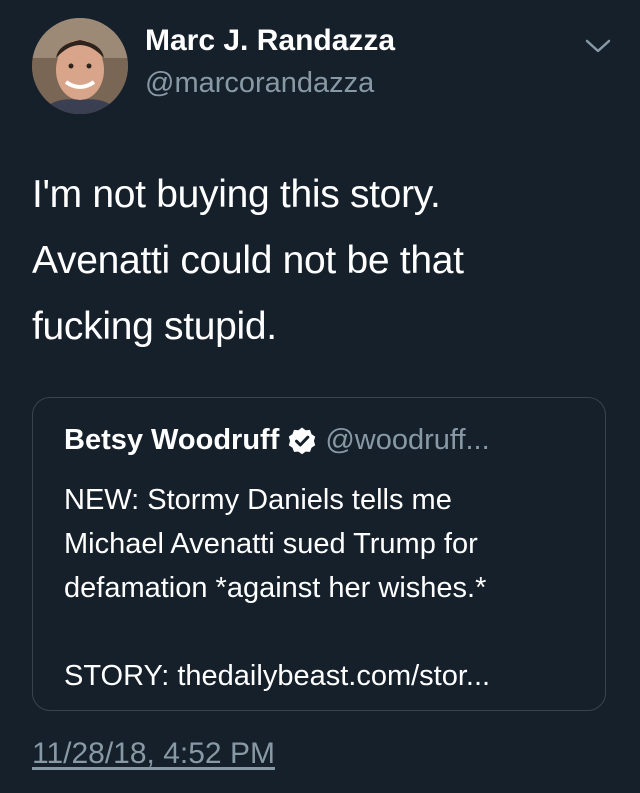 This screenshot has height=793, width=640. Describe the element at coordinates (598, 46) in the screenshot. I see `chevron-down-icon` at that location.